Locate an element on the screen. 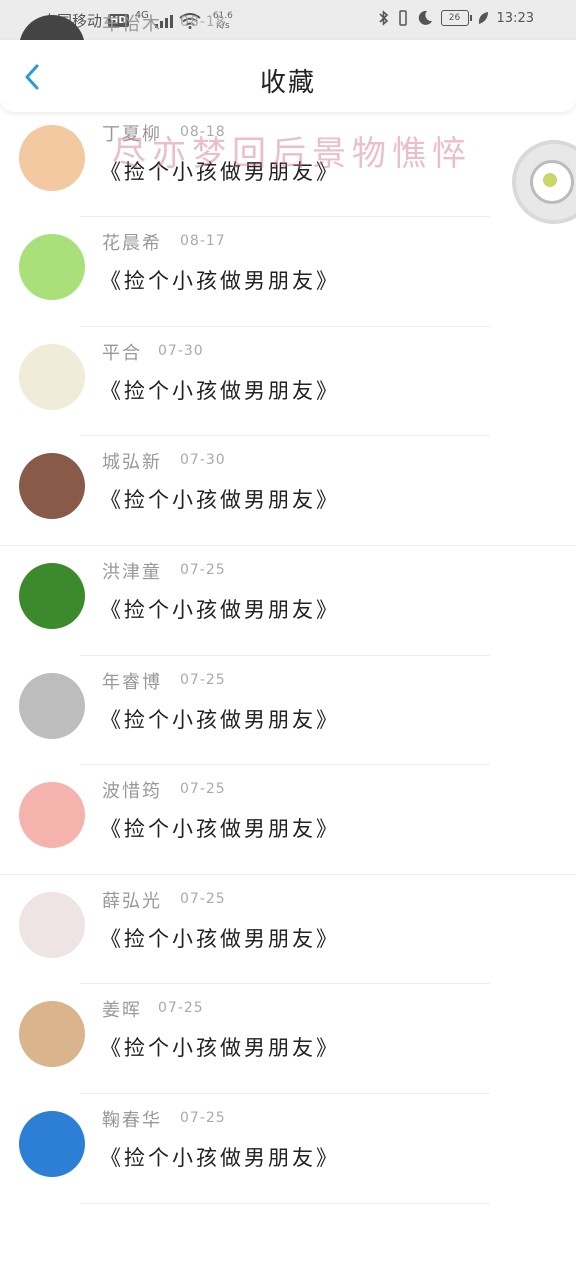 The image size is (576, 1280). list-item: 洪津童 07-25 《捡个小孩做男朋友》 is located at coordinates (288, 601).